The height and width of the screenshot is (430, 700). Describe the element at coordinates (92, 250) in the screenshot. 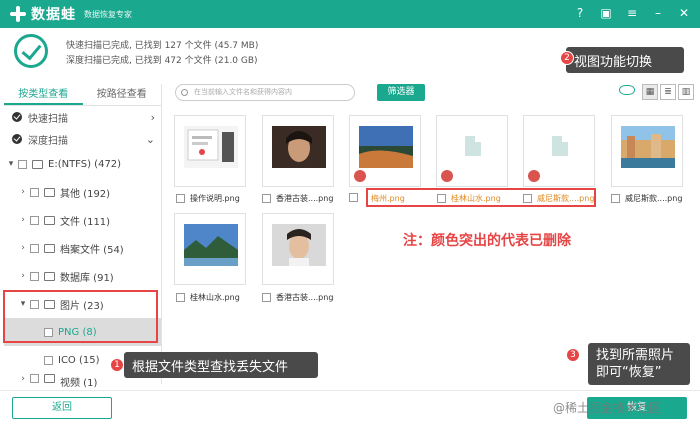

I see `tree-item-label: 档案文件 (54)` at that location.